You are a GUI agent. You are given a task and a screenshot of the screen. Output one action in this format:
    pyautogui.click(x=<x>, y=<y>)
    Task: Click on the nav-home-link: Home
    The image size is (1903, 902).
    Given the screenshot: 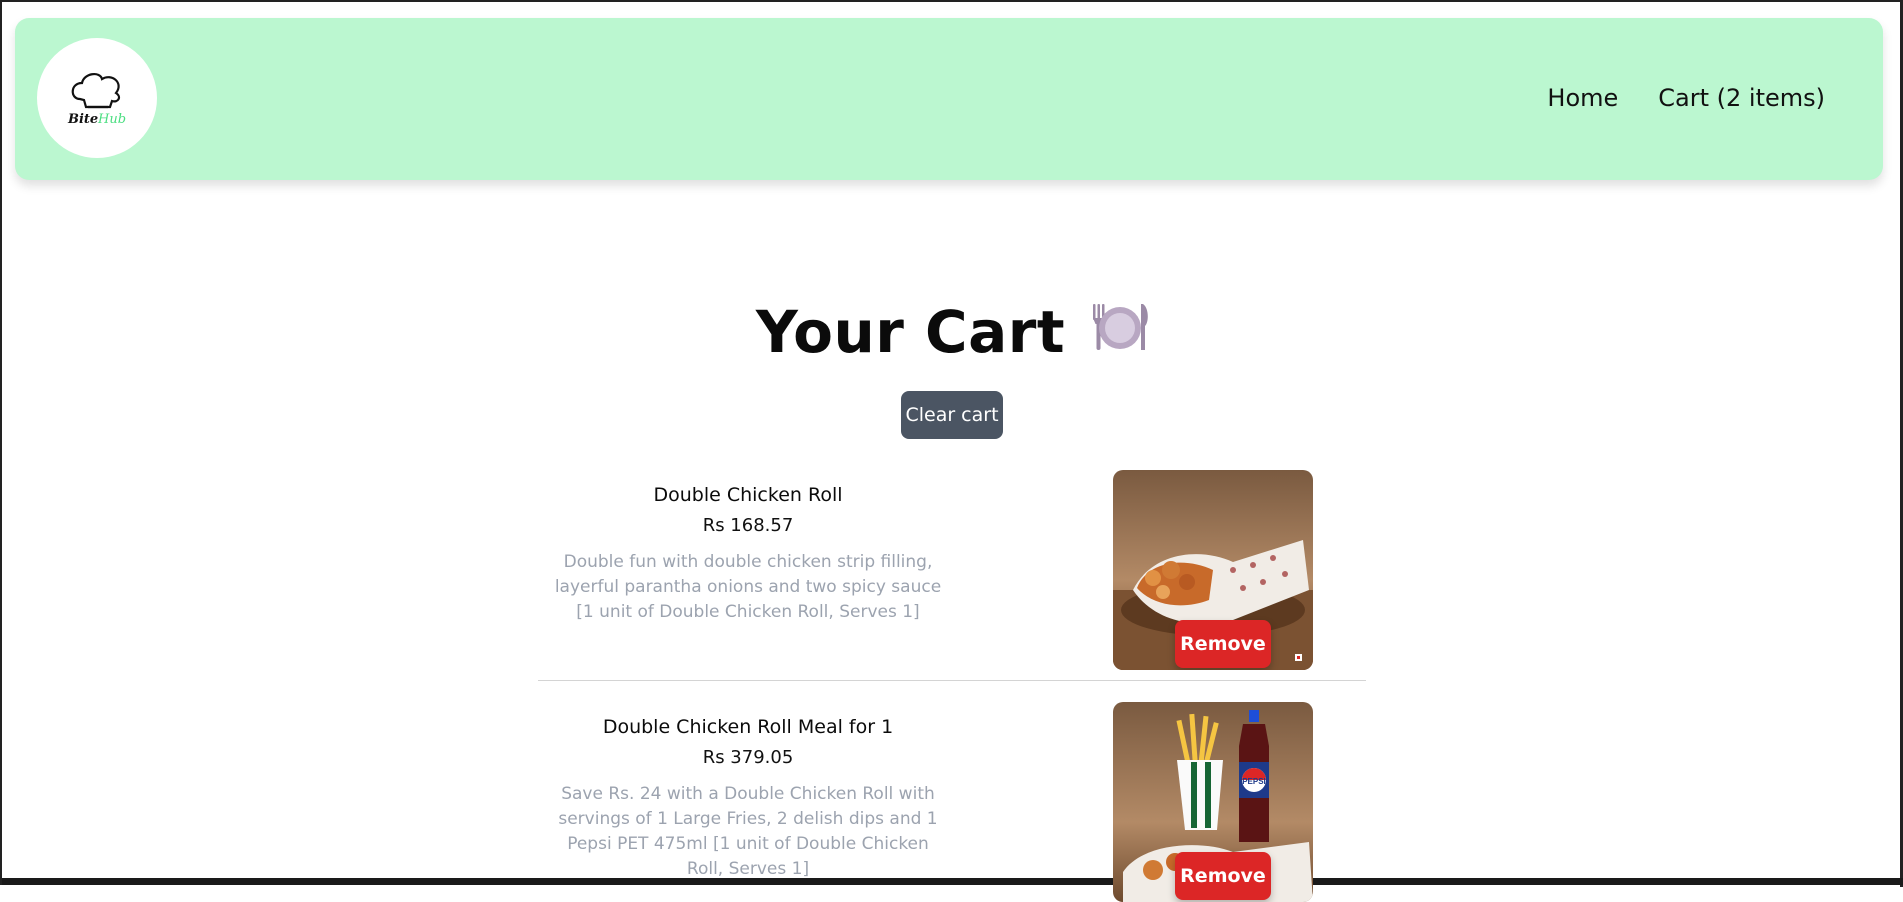 What is the action you would take?
    pyautogui.click(x=1582, y=98)
    